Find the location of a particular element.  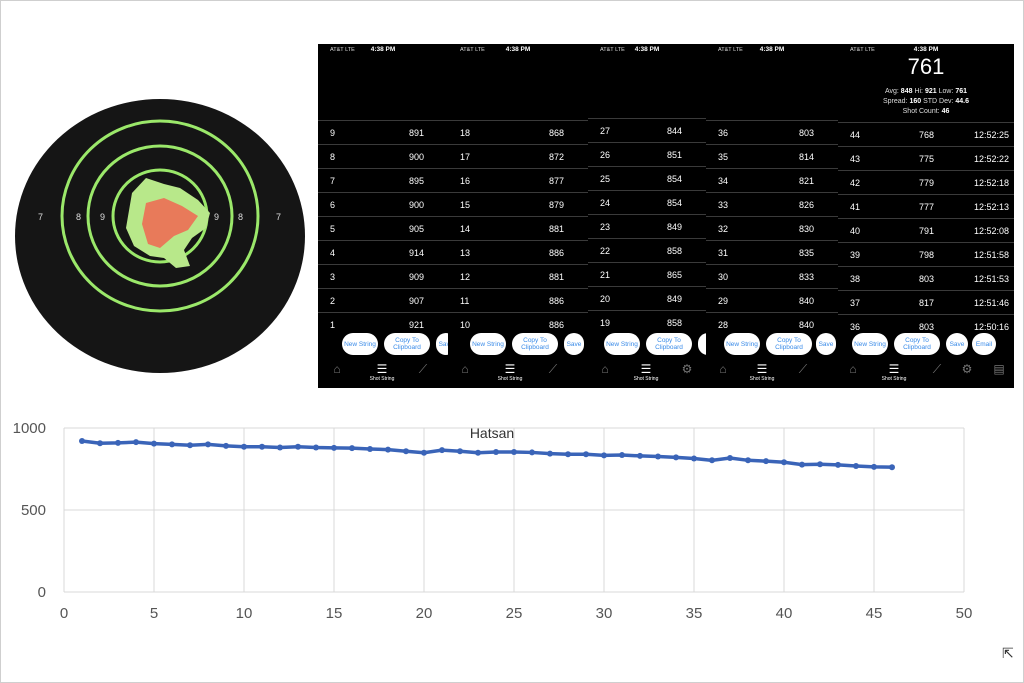

list-item: 5 905 is located at coordinates (383, 228).